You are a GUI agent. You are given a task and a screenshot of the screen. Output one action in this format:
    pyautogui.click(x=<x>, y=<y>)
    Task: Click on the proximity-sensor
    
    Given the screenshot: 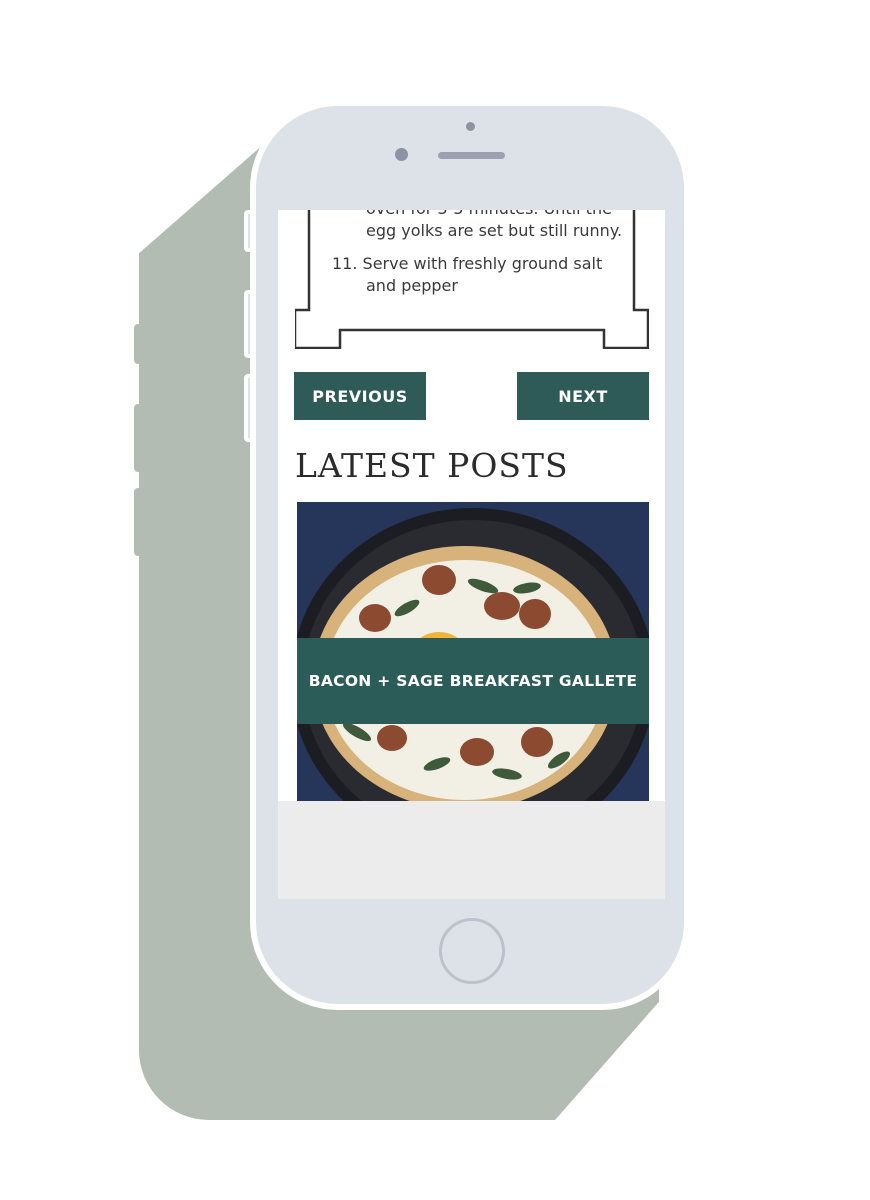 What is the action you would take?
    pyautogui.click(x=470, y=126)
    